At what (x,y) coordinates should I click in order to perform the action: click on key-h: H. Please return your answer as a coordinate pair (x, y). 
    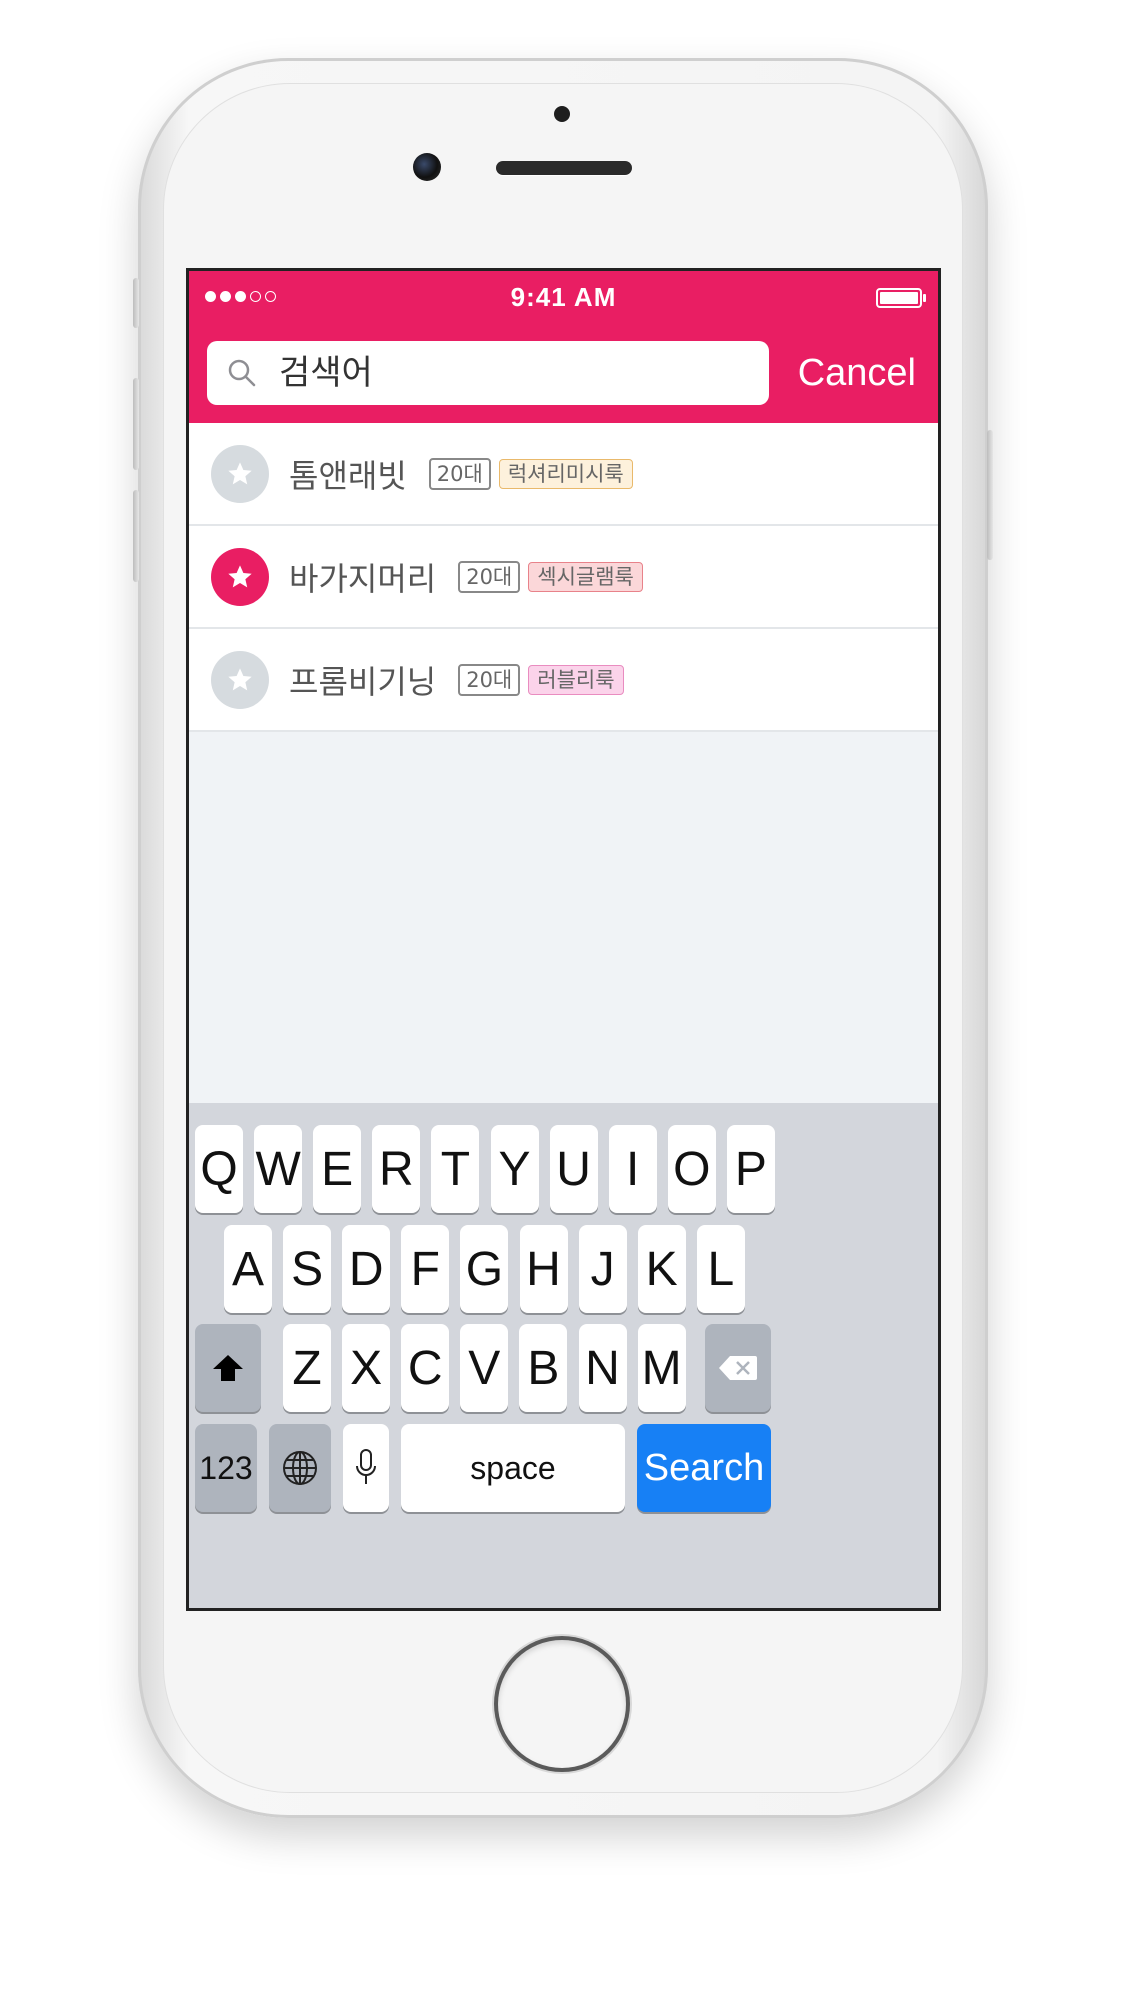
    Looking at the image, I should click on (543, 1269).